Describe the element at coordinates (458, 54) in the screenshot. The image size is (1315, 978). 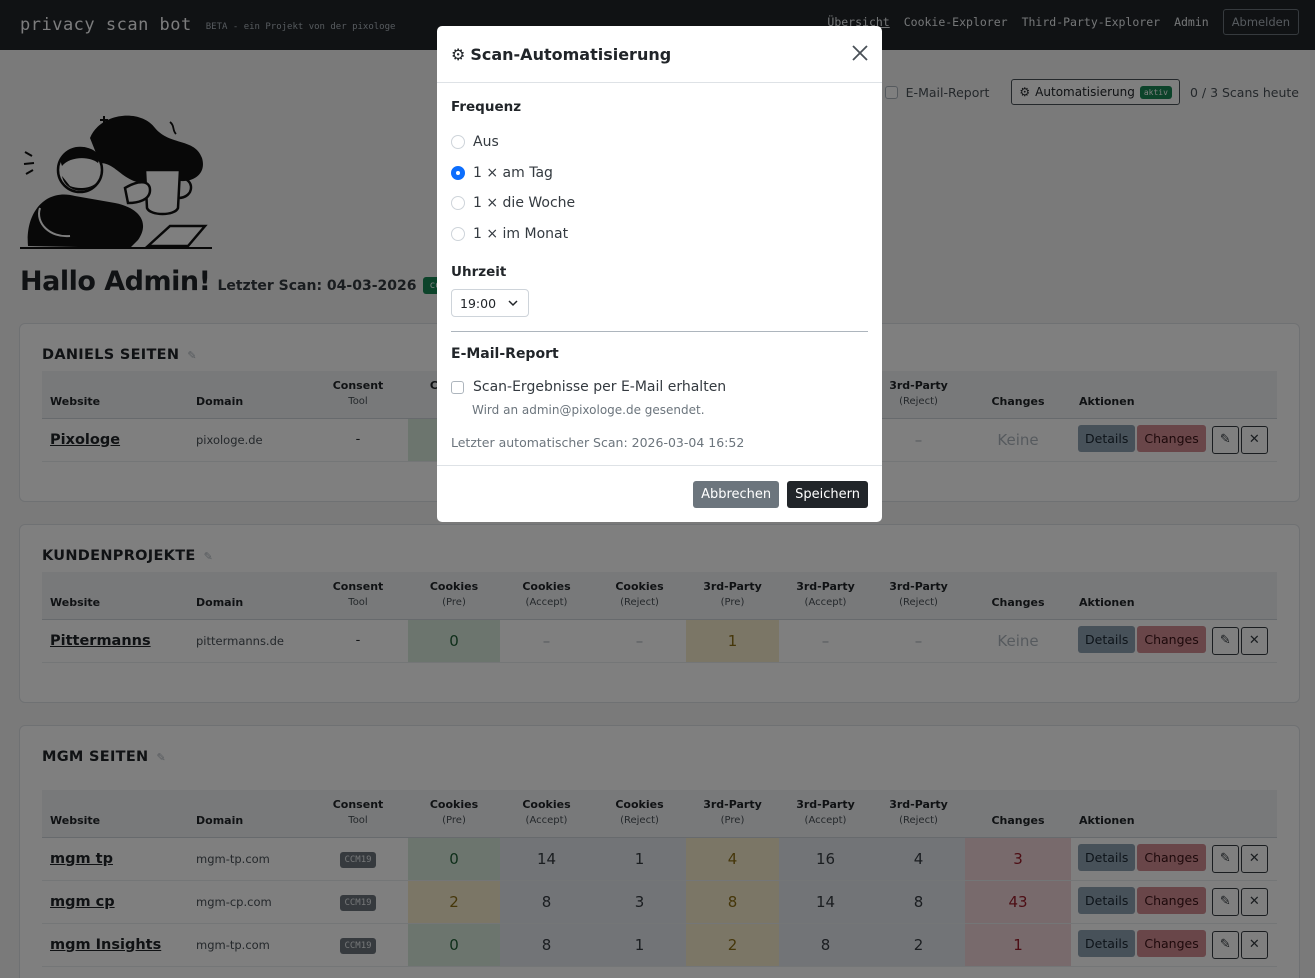
I see `gear-icon: ⚙` at that location.